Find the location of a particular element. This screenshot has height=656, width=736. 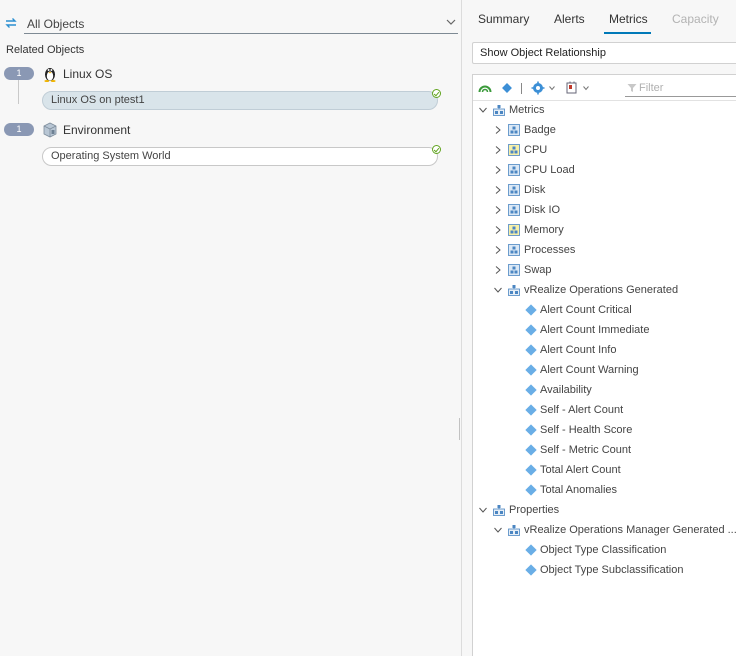

linux-penguin-icon is located at coordinates (50, 75).